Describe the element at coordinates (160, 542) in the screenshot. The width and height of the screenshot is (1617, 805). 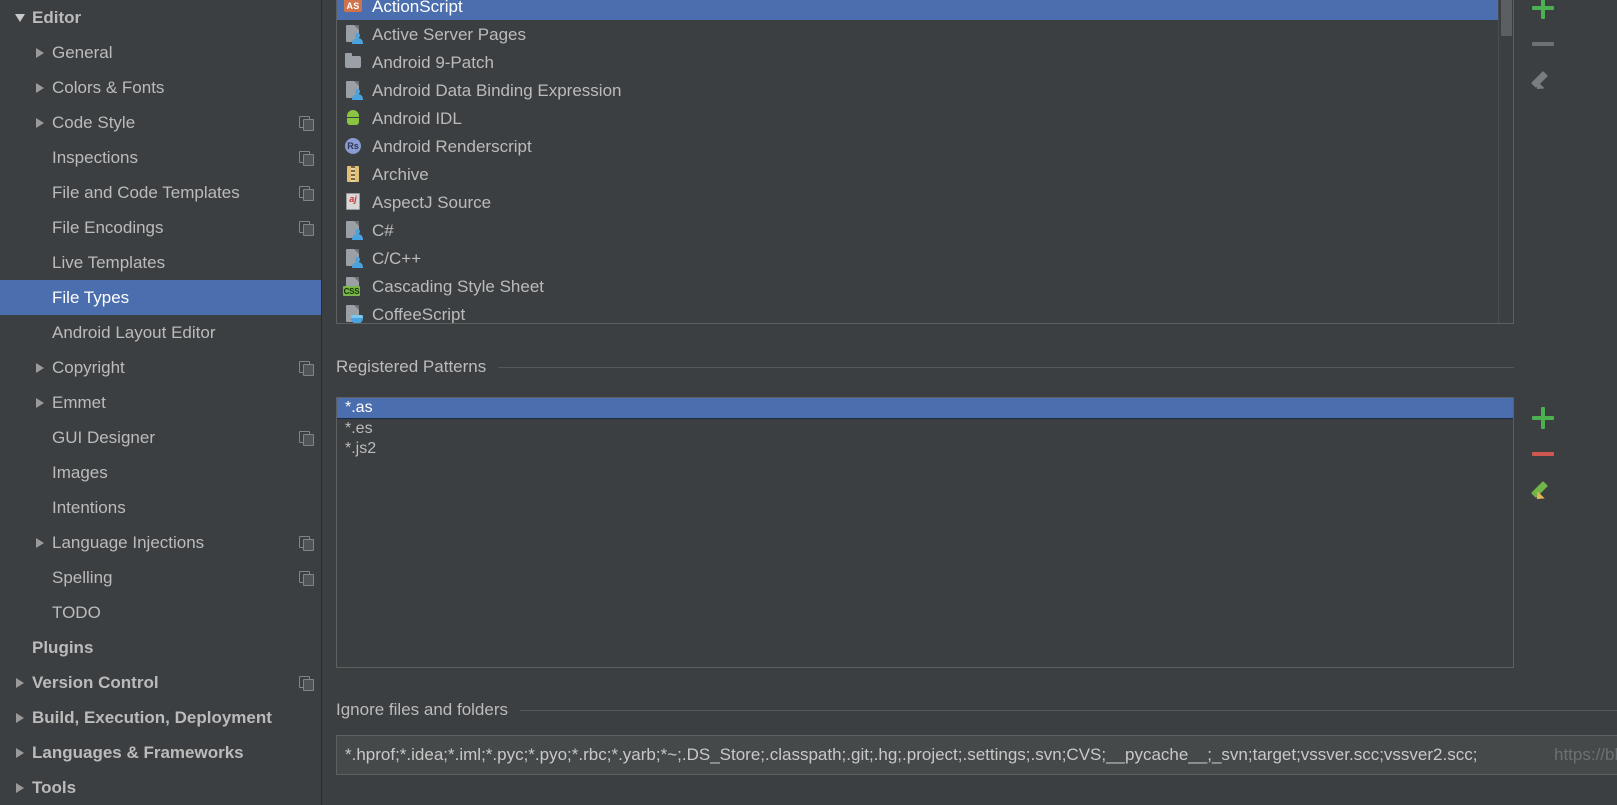
I see `sidebar-item-language-injections: Language Injections` at that location.